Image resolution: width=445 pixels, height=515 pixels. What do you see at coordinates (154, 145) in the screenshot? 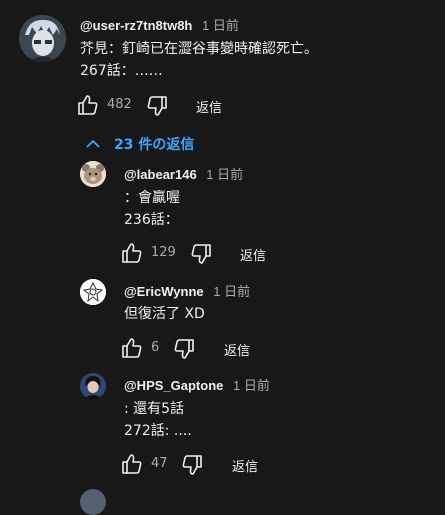
I see `replies-toggle-label: 23 件の返信` at bounding box center [154, 145].